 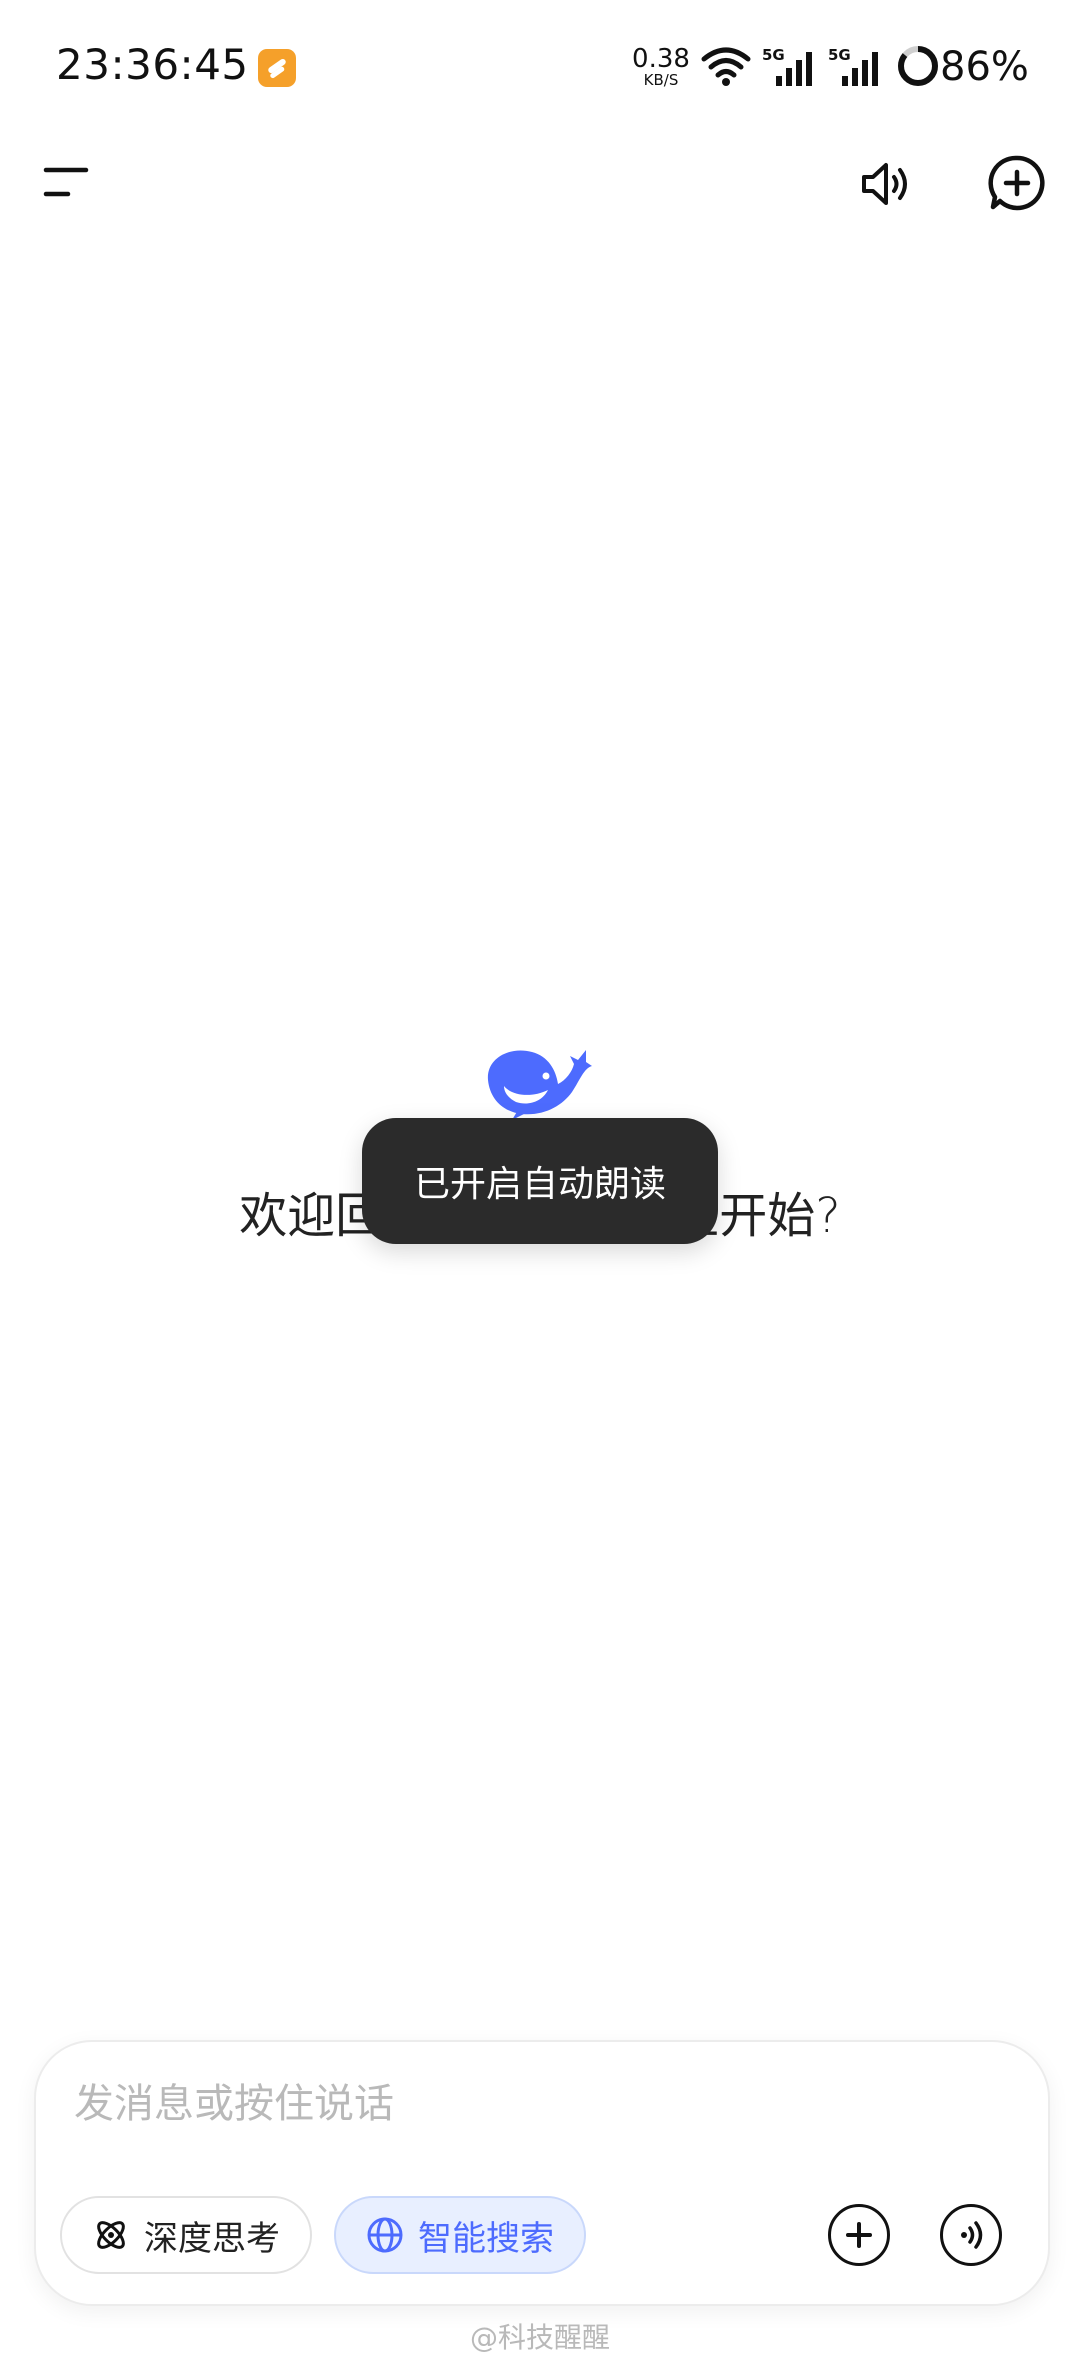 What do you see at coordinates (918, 68) in the screenshot?
I see `battery-ring-icon` at bounding box center [918, 68].